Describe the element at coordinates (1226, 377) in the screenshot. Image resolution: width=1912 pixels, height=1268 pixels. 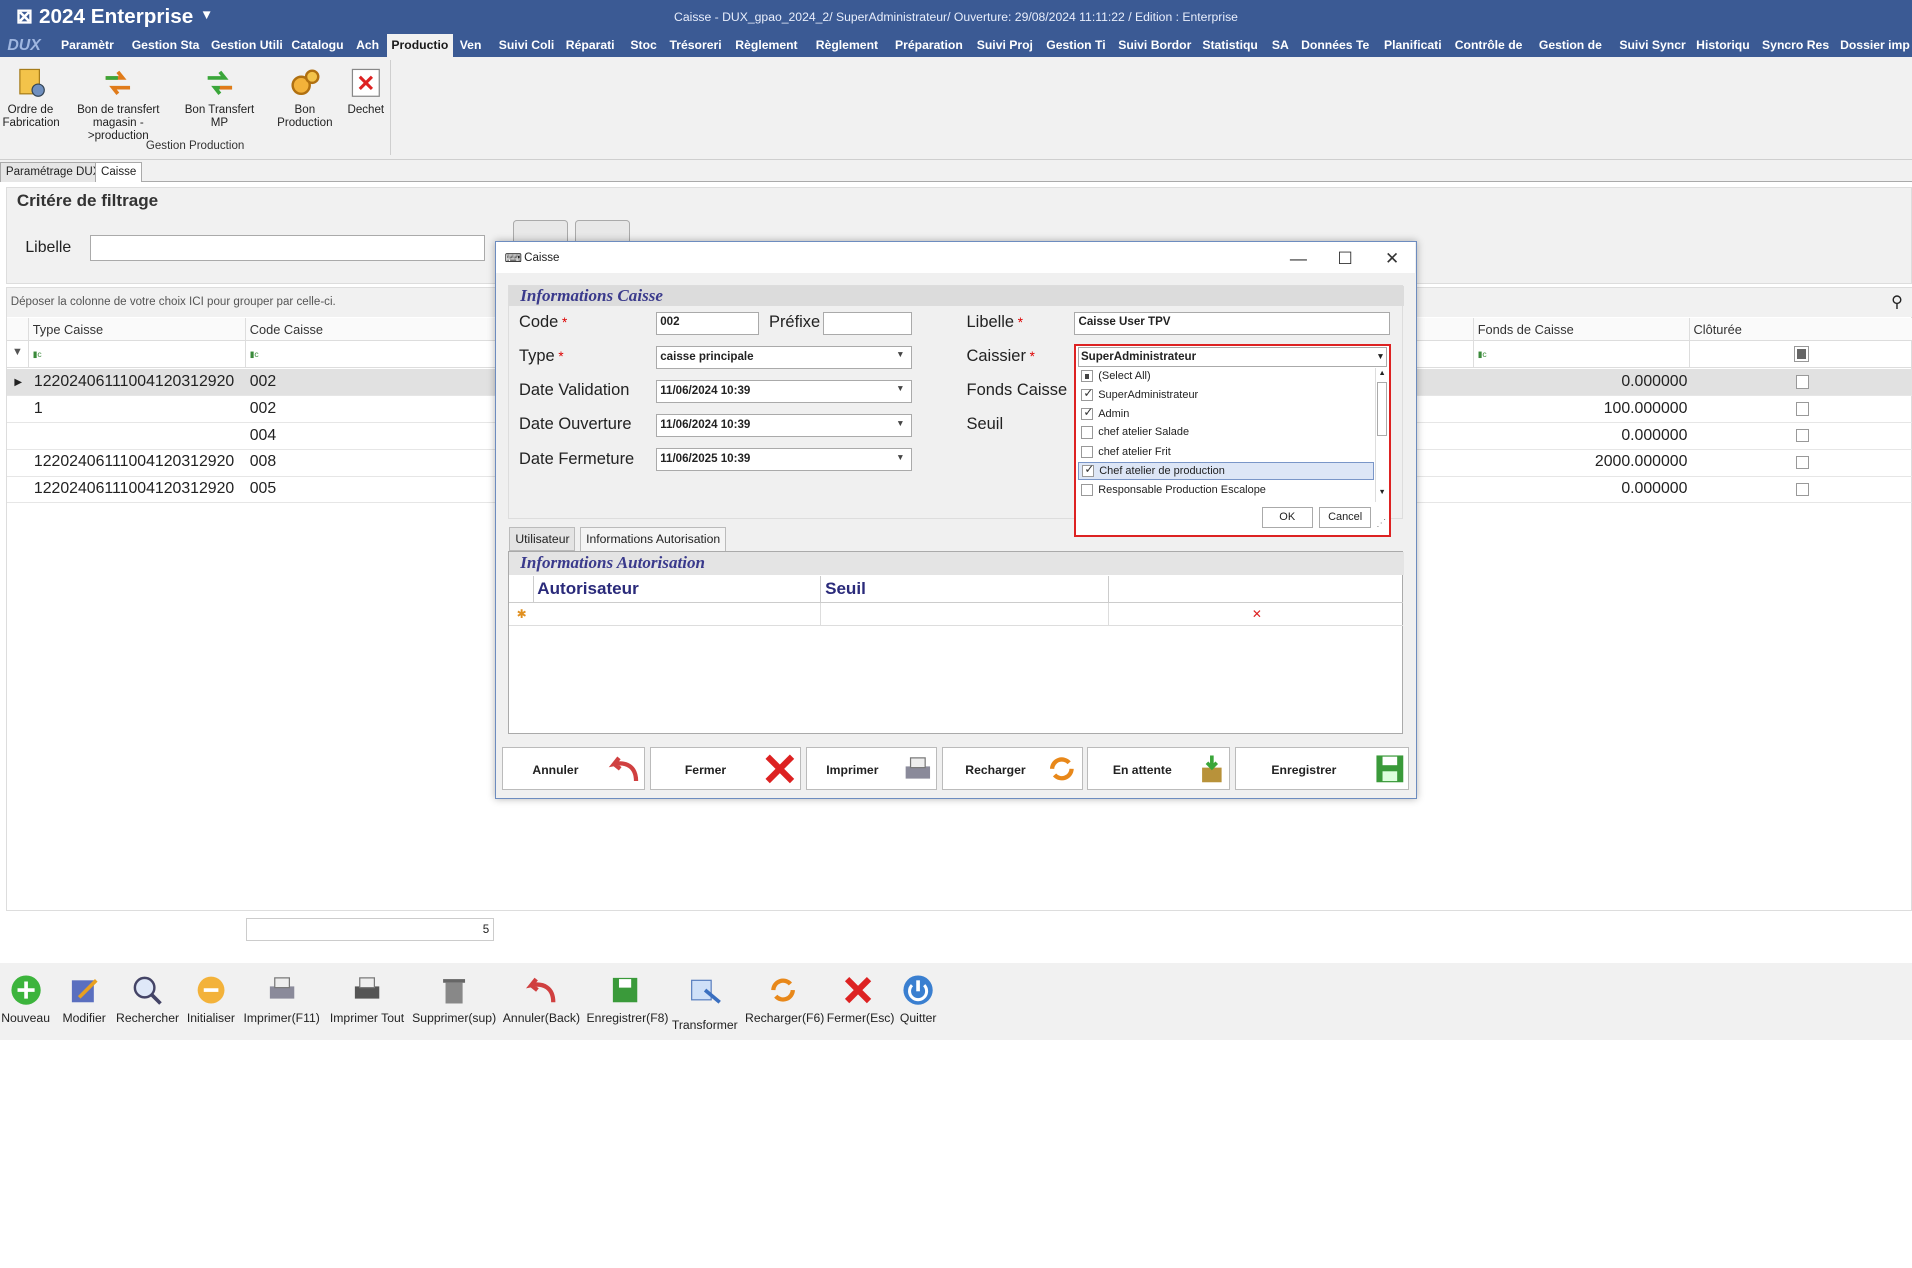
I see `option-select-all: (Select All)` at that location.